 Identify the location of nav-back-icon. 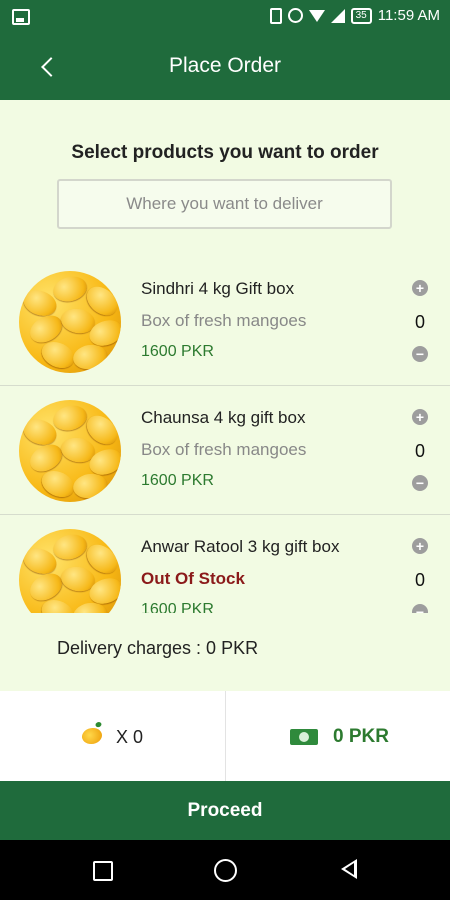
(349, 869).